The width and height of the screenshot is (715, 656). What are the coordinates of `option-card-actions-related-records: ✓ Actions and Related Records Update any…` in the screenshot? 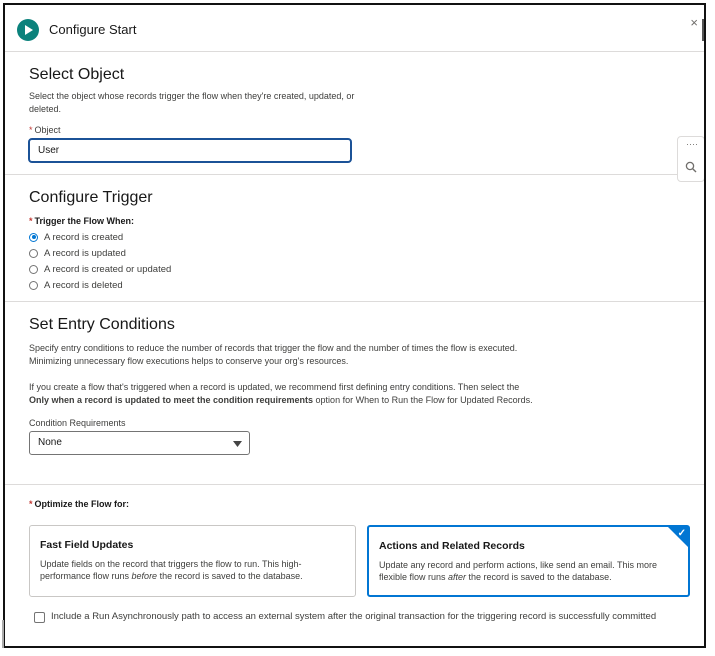 It's located at (528, 561).